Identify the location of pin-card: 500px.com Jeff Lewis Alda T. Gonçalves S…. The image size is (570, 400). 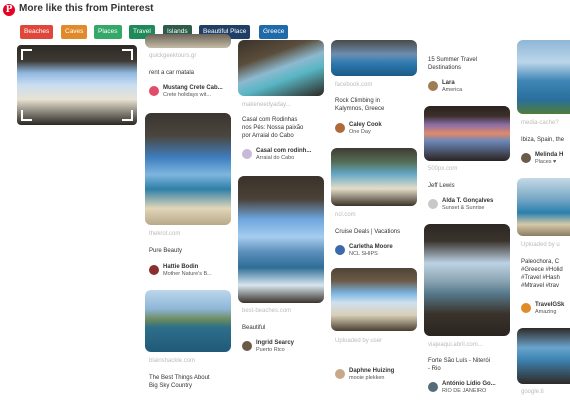
(467, 161).